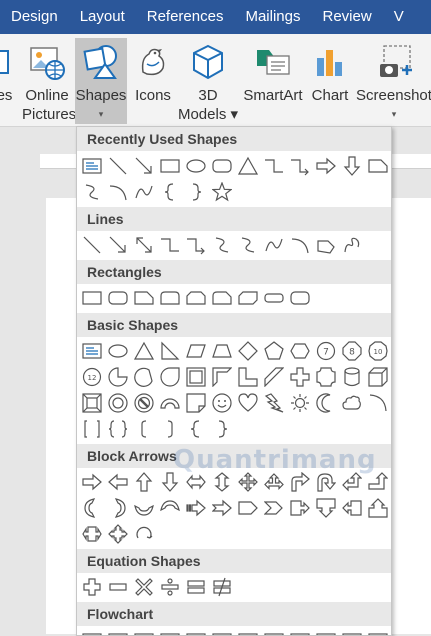 This screenshot has height=636, width=431. I want to click on shape-snip2-icon, so click(196, 298).